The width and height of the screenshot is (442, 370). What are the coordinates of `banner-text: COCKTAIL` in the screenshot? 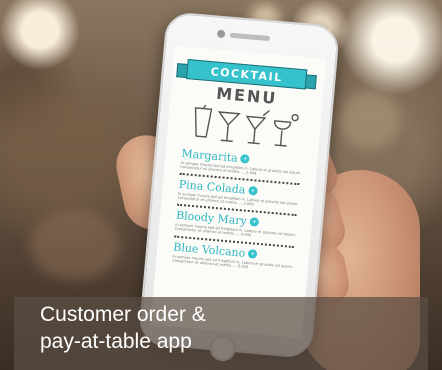 It's located at (247, 74).